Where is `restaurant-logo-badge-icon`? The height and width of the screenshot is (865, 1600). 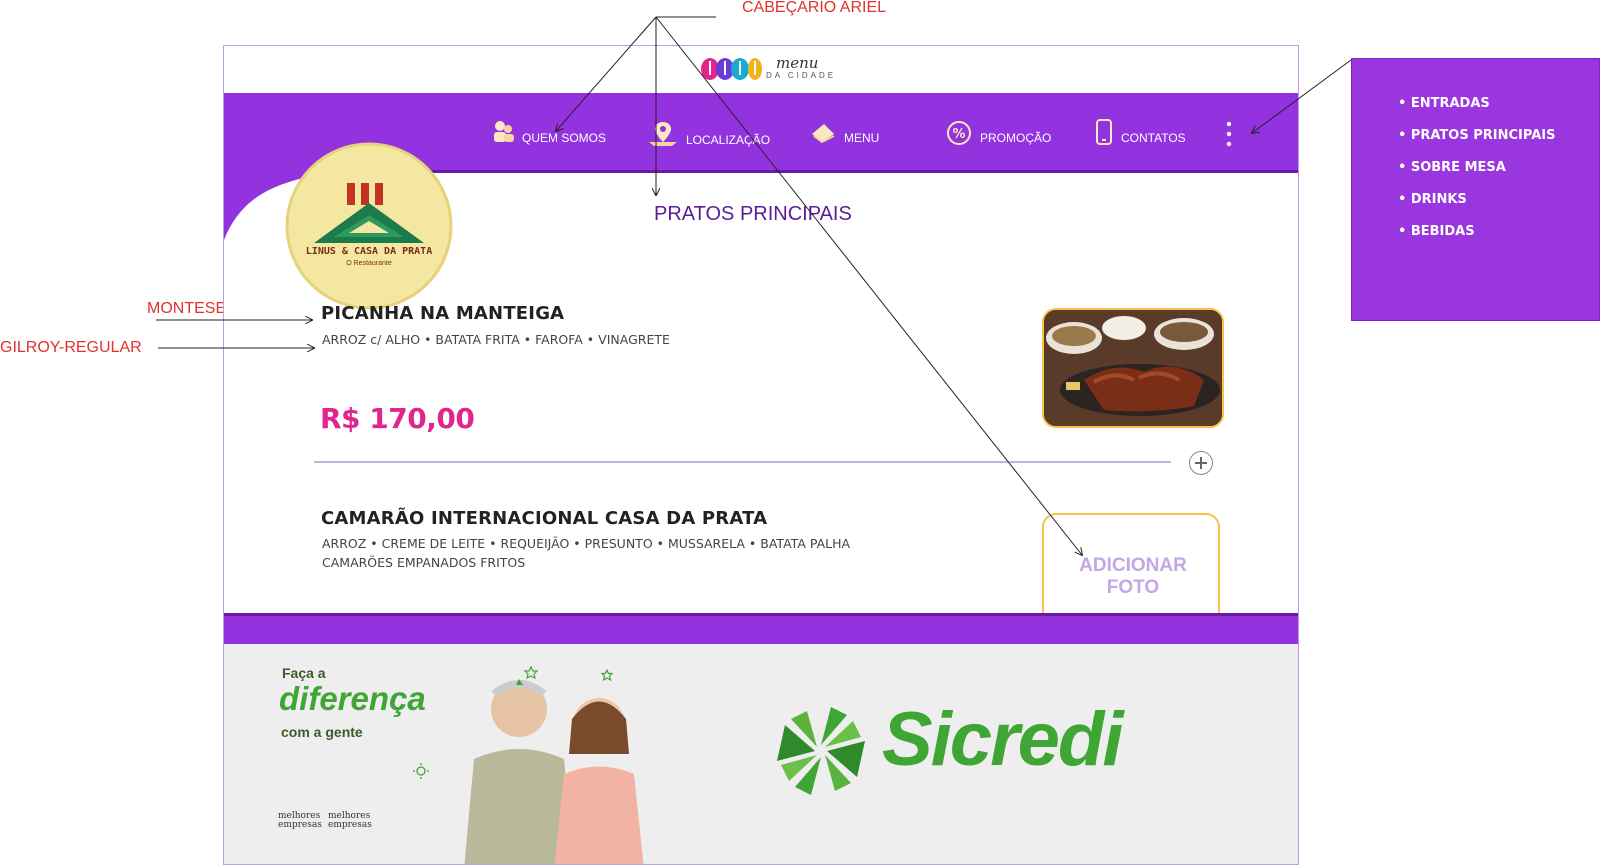 restaurant-logo-badge-icon is located at coordinates (369, 226).